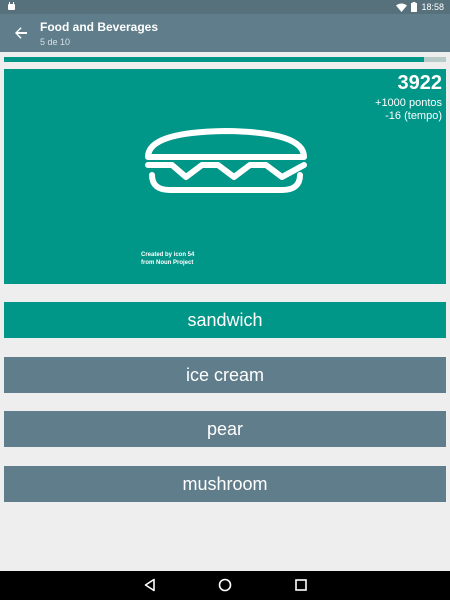  I want to click on android-notification-icon, so click(11, 6).